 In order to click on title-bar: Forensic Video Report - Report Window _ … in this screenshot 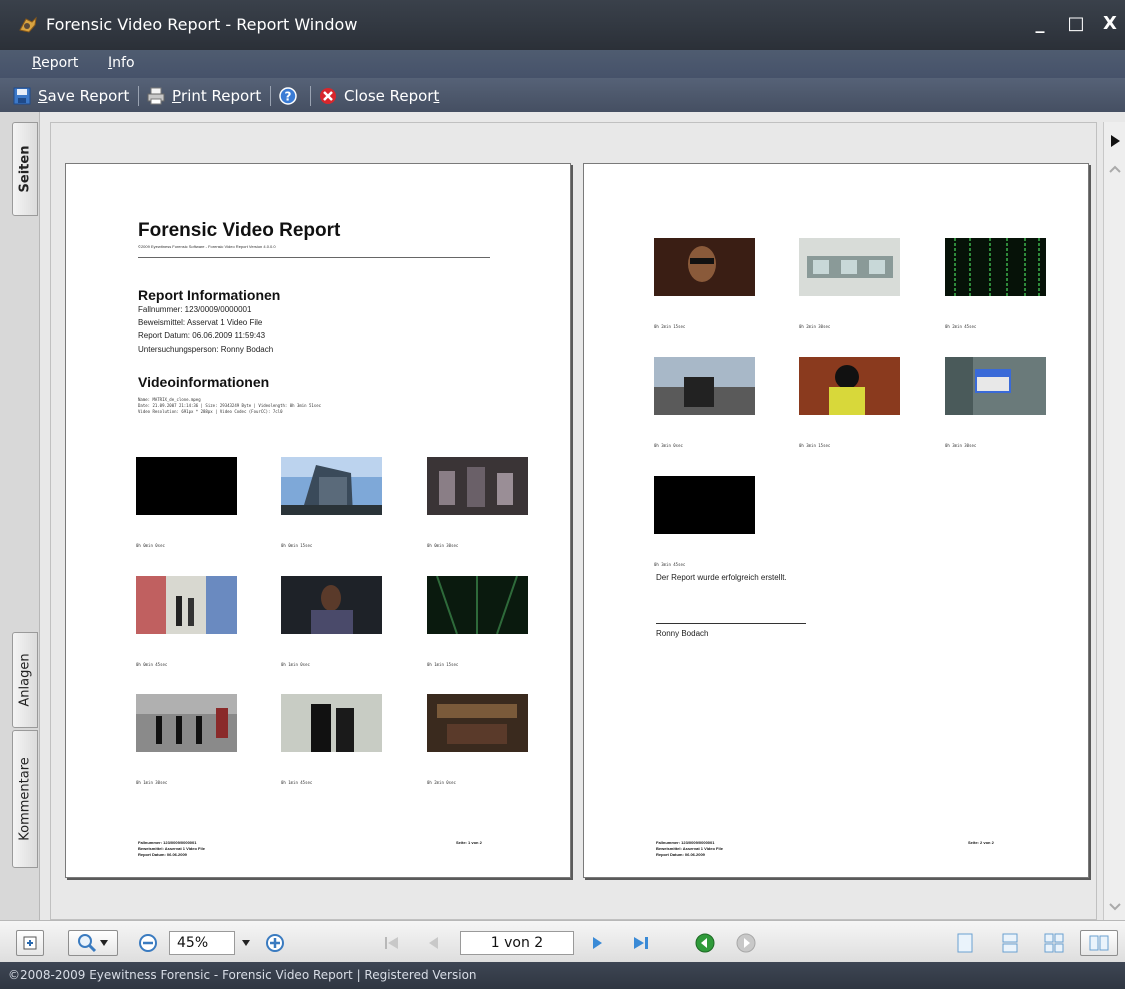, I will do `click(562, 25)`.